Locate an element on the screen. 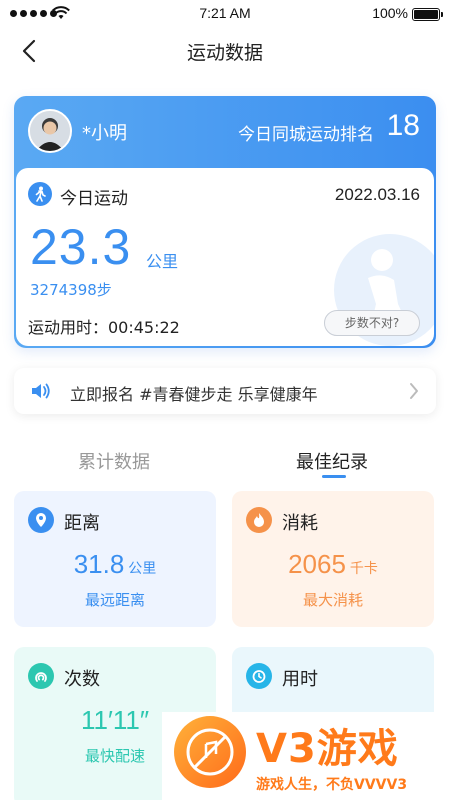  page-title: 运动数据 is located at coordinates (224, 53).